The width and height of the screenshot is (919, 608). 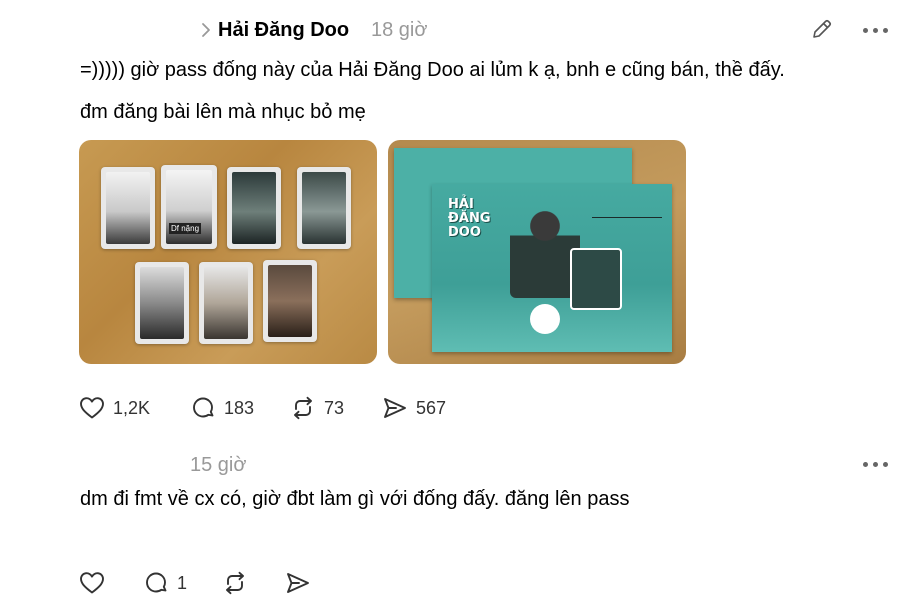 I want to click on poster-title-text: HẢI ĐĂNG DOO, so click(x=469, y=218).